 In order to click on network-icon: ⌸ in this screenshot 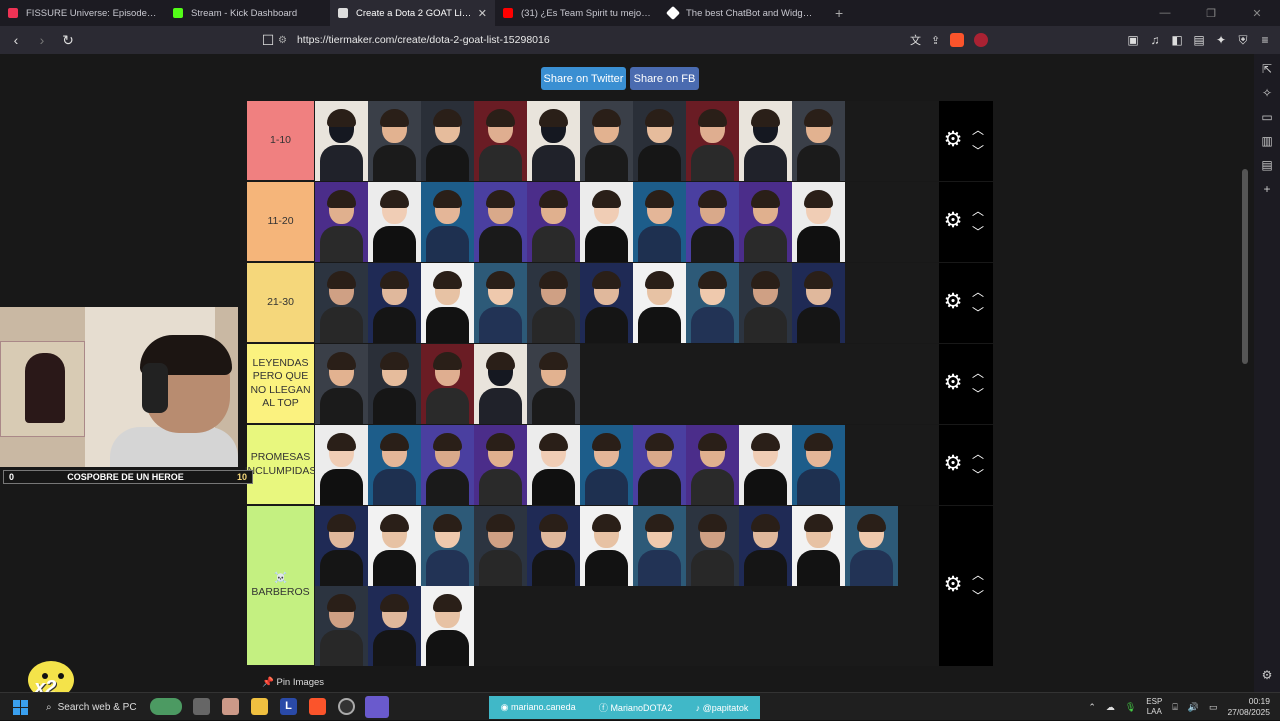, I will do `click(1174, 707)`.